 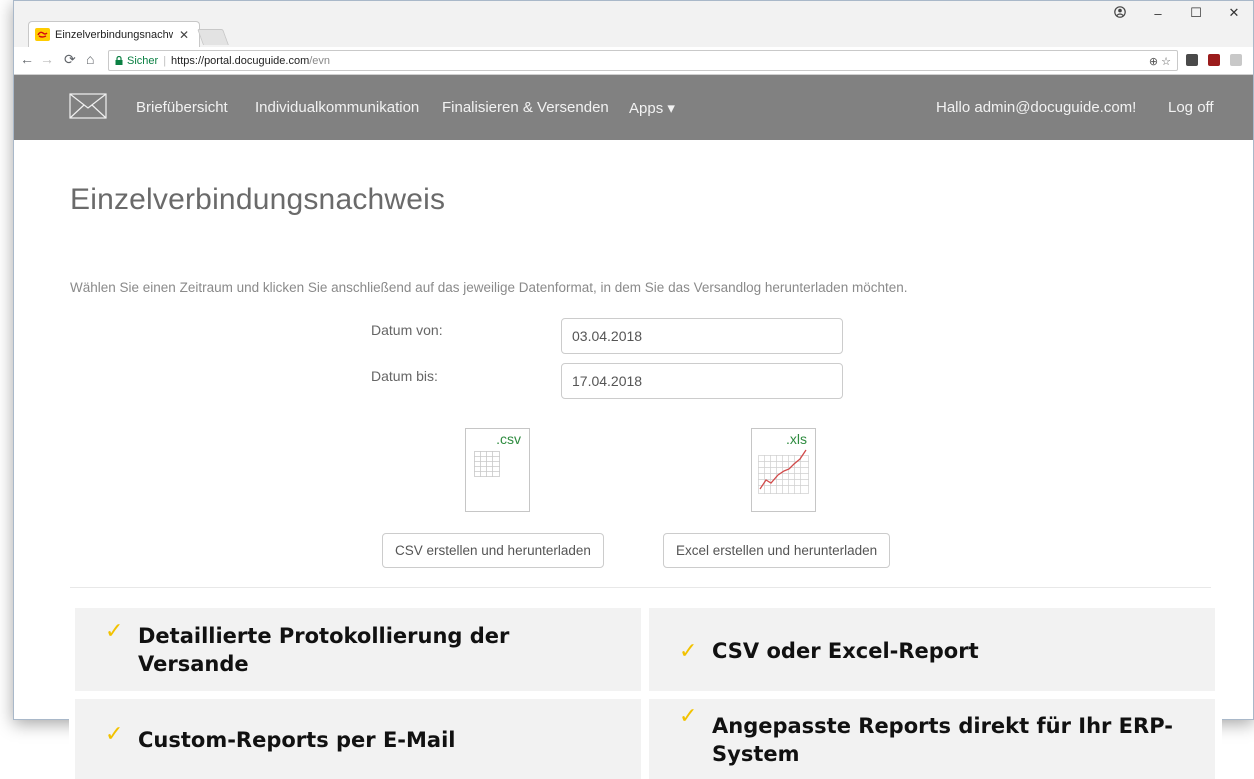 I want to click on close-window-icon: ✕, so click(x=1234, y=13).